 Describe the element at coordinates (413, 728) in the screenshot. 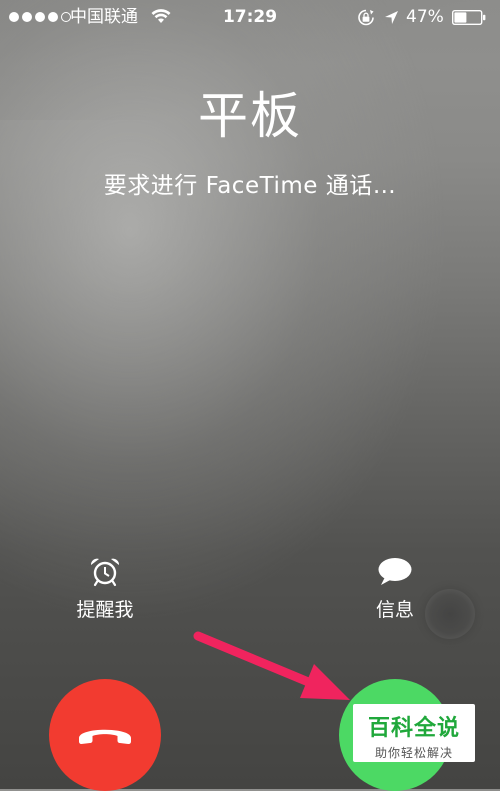

I see `watermark-title: 百科全说` at that location.